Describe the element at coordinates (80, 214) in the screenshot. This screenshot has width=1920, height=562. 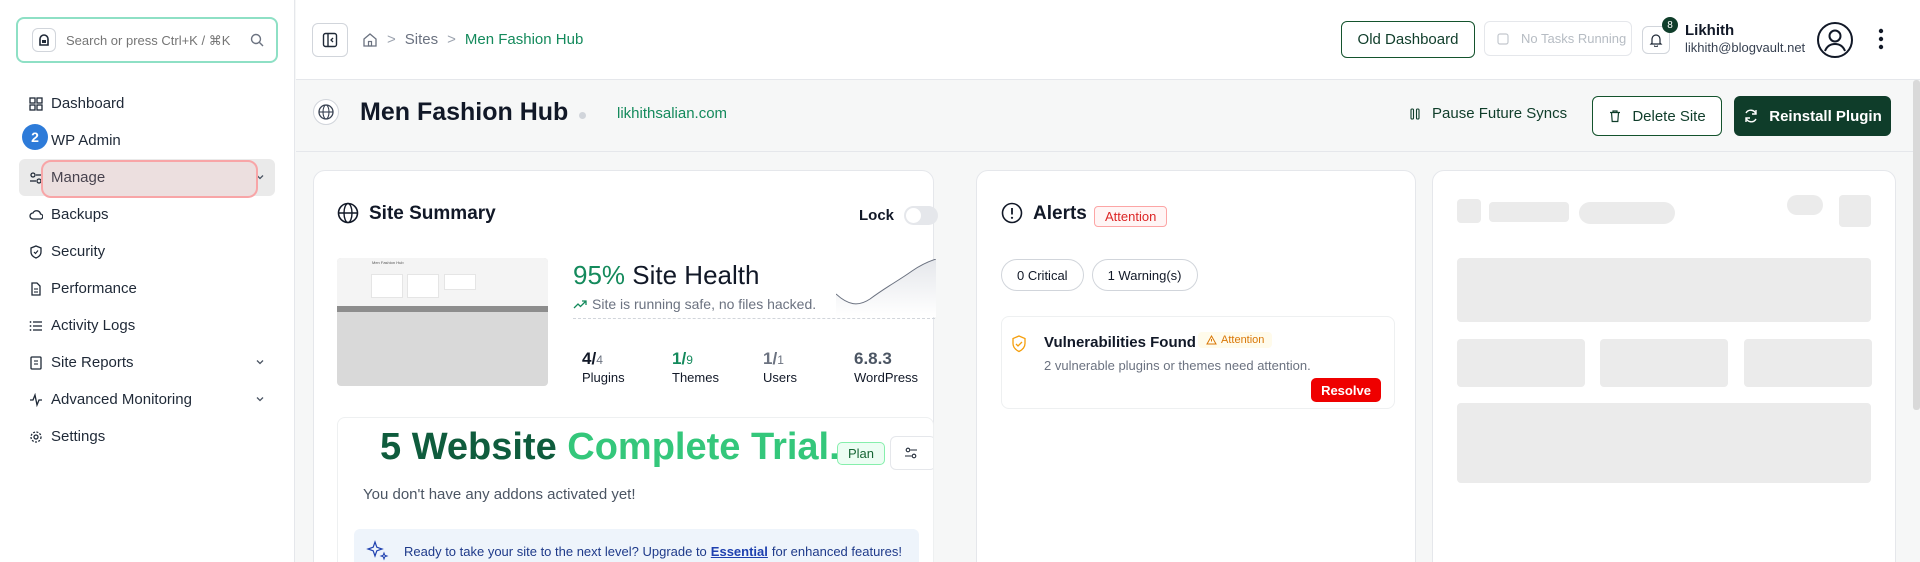
I see `sidebar-item-label: Backups` at that location.